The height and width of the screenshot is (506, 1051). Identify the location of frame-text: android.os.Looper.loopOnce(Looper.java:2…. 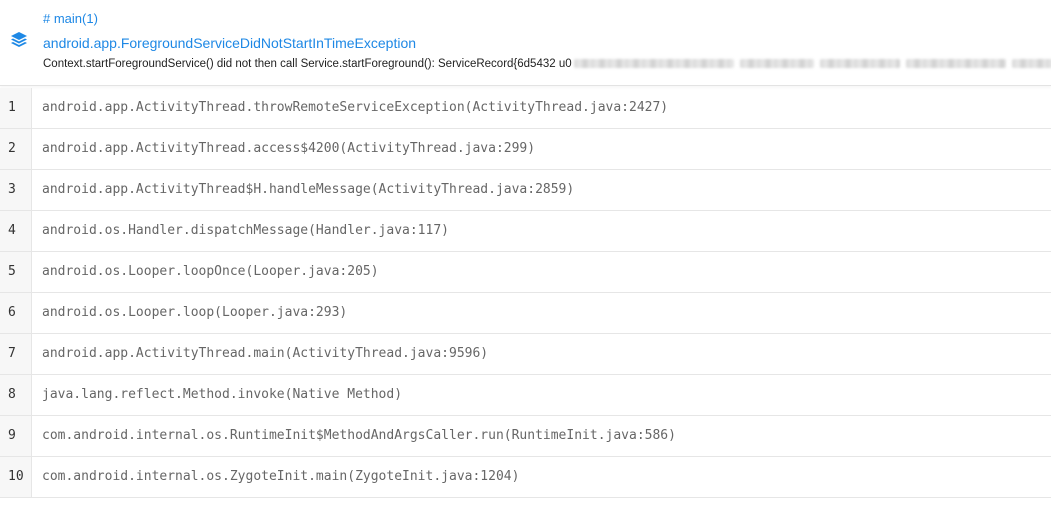
(210, 271).